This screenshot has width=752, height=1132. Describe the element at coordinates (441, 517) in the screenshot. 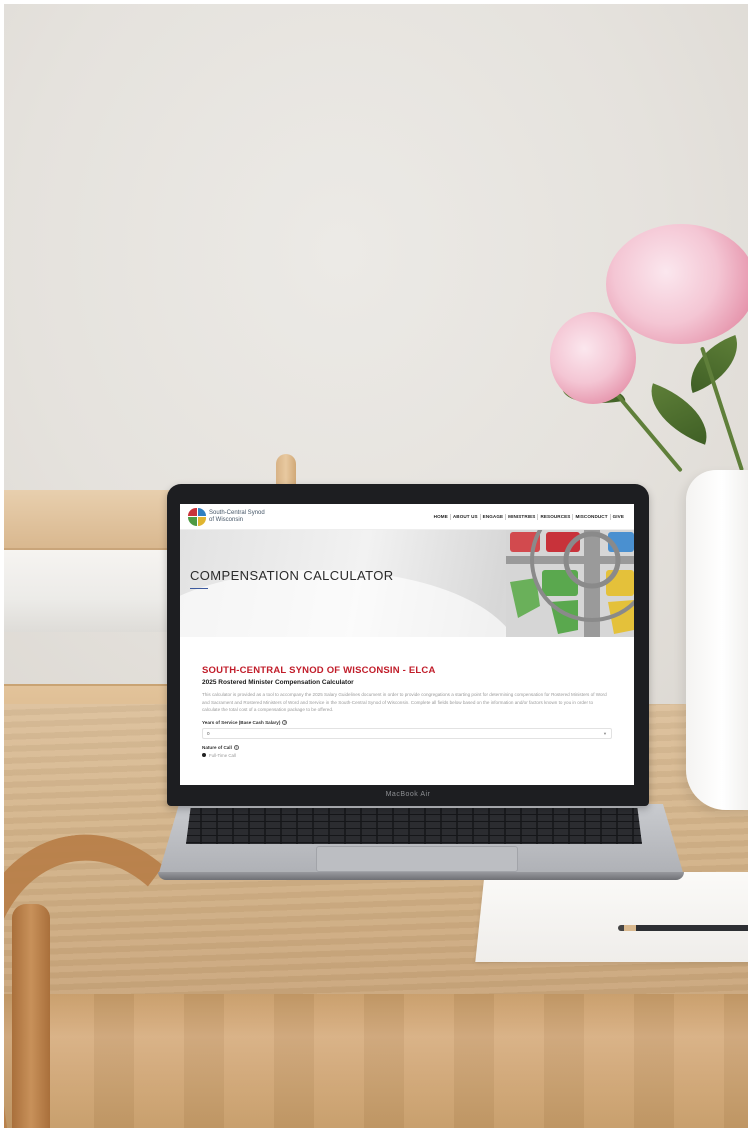

I see `nav-home: HOME` at that location.